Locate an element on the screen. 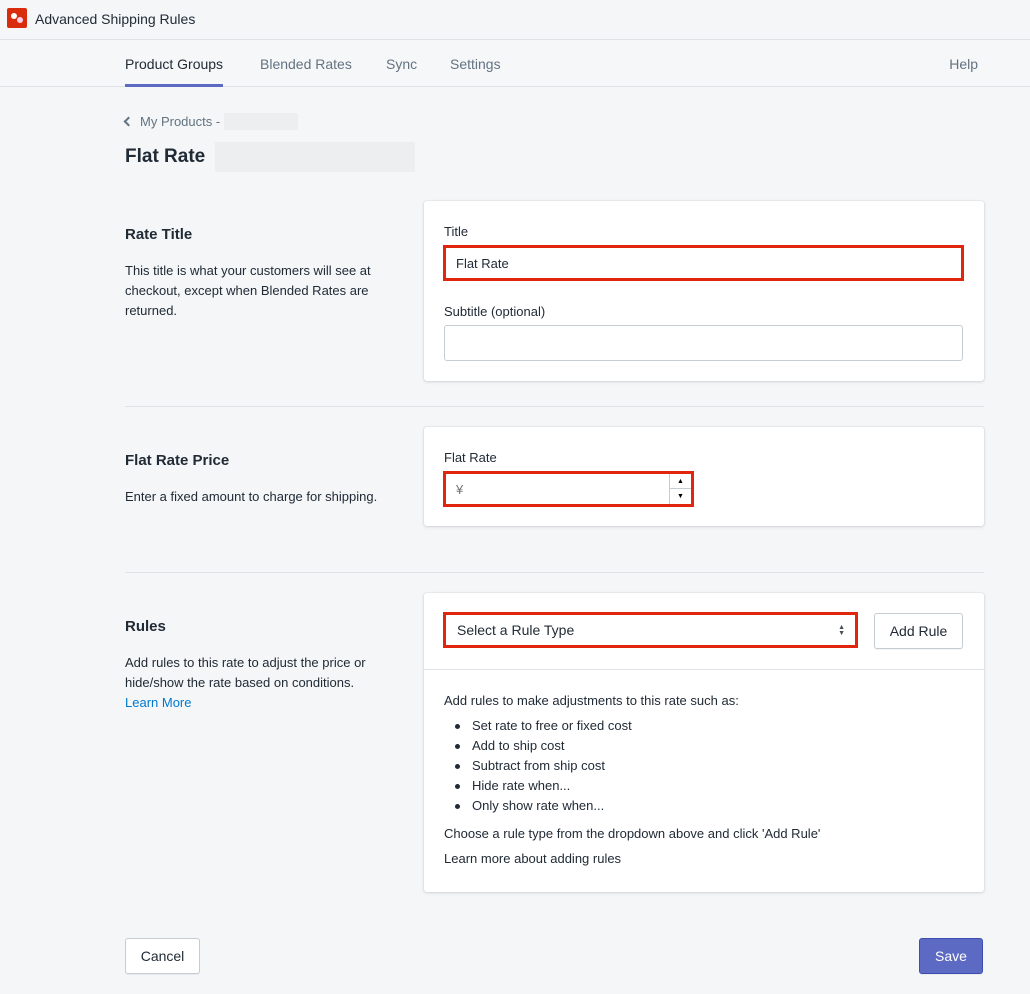  app-logo-icon is located at coordinates (17, 18).